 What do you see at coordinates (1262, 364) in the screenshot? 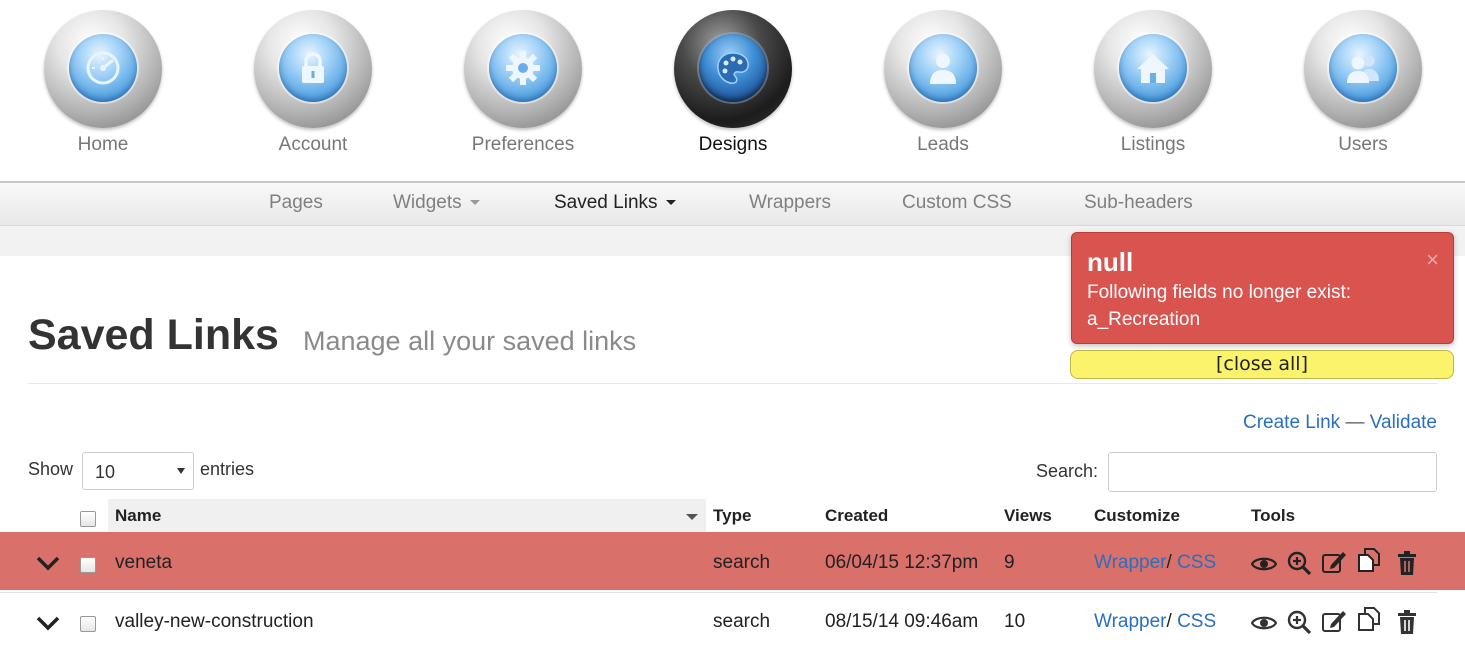
I see `close-all-button: [close all]` at bounding box center [1262, 364].